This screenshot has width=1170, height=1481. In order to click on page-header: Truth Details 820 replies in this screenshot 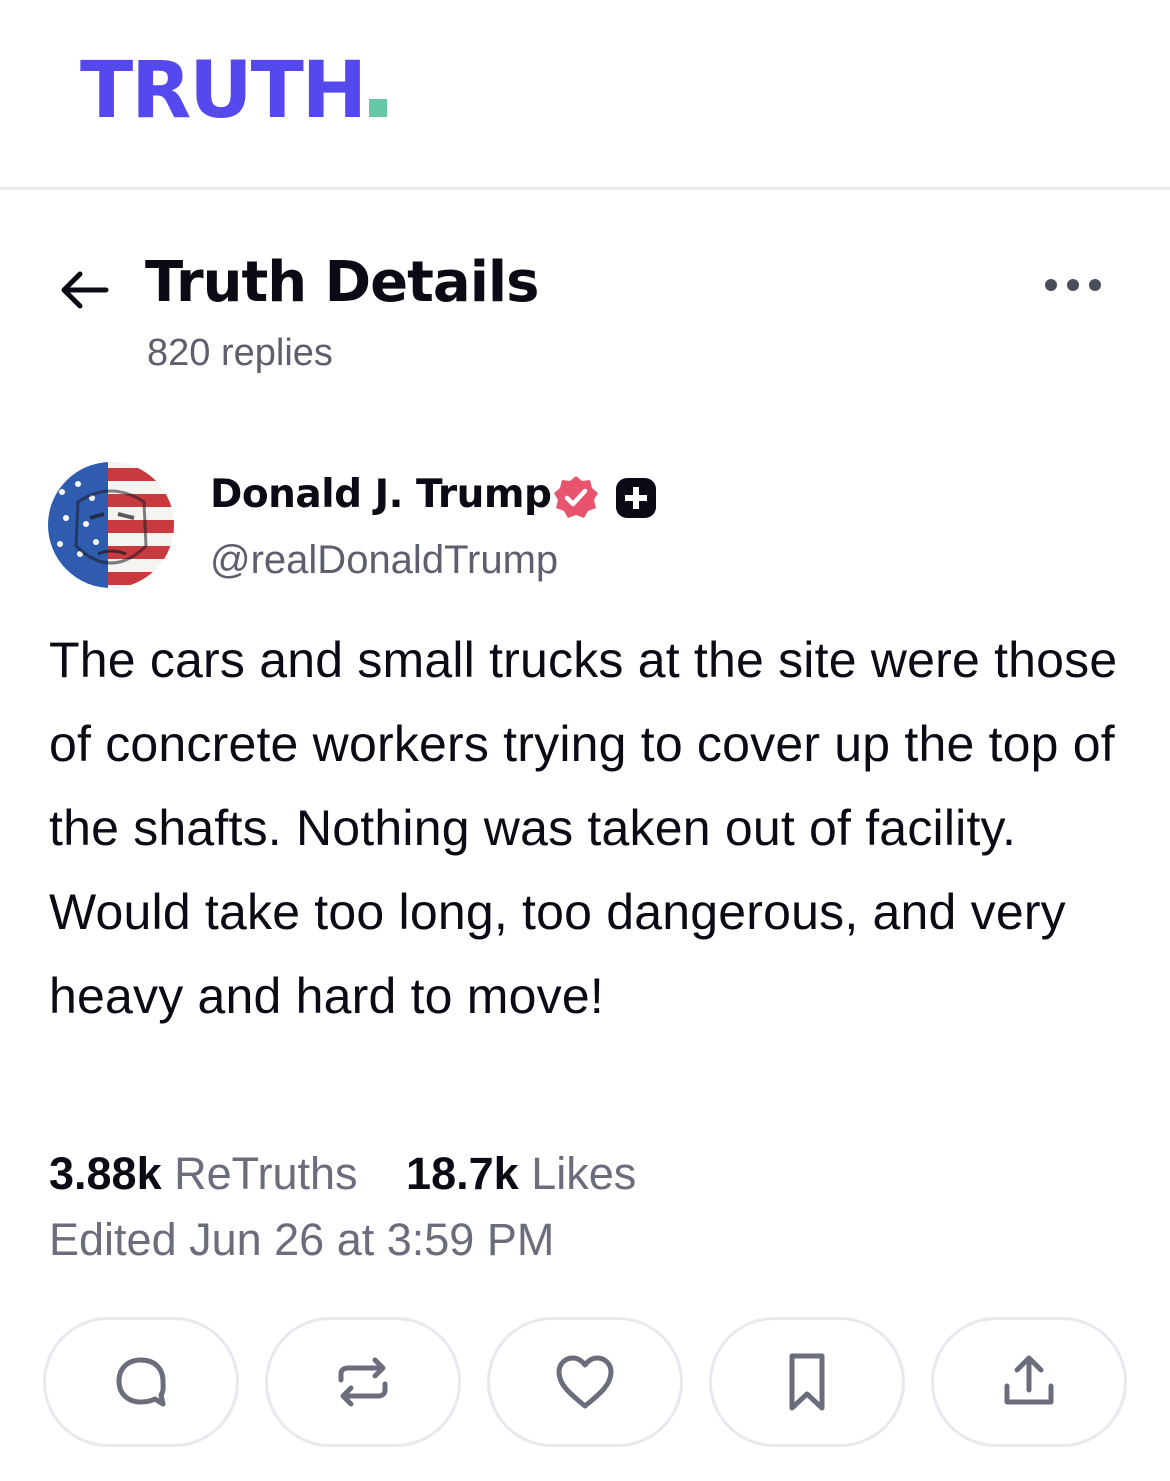, I will do `click(585, 315)`.